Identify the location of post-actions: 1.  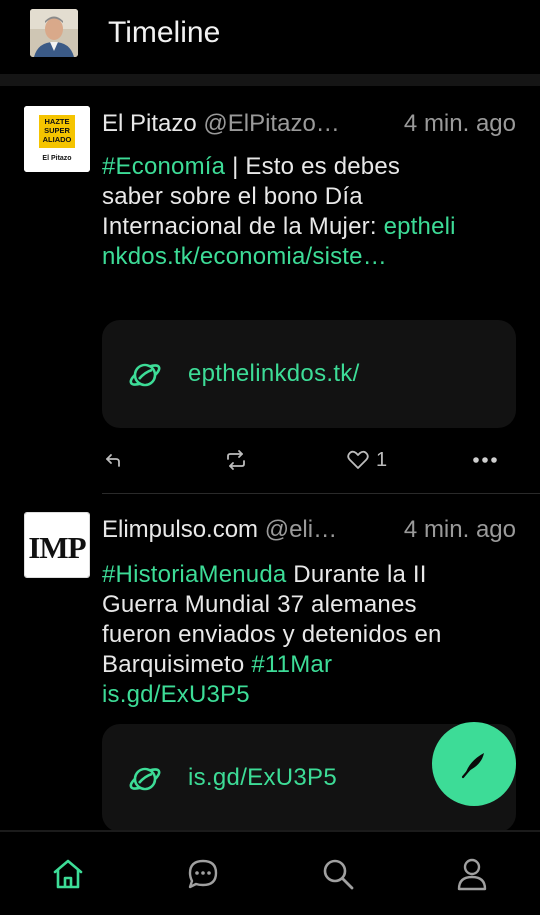
(309, 460).